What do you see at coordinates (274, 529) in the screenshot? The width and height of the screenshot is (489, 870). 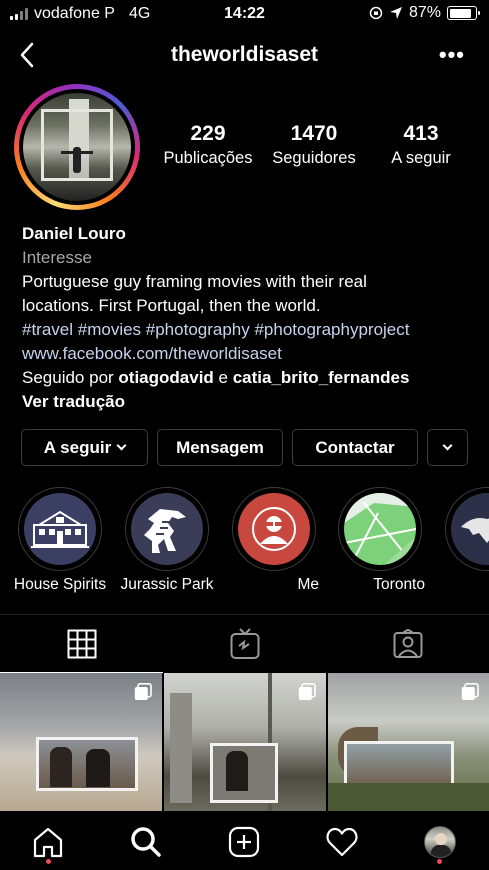 I see `person-icon` at bounding box center [274, 529].